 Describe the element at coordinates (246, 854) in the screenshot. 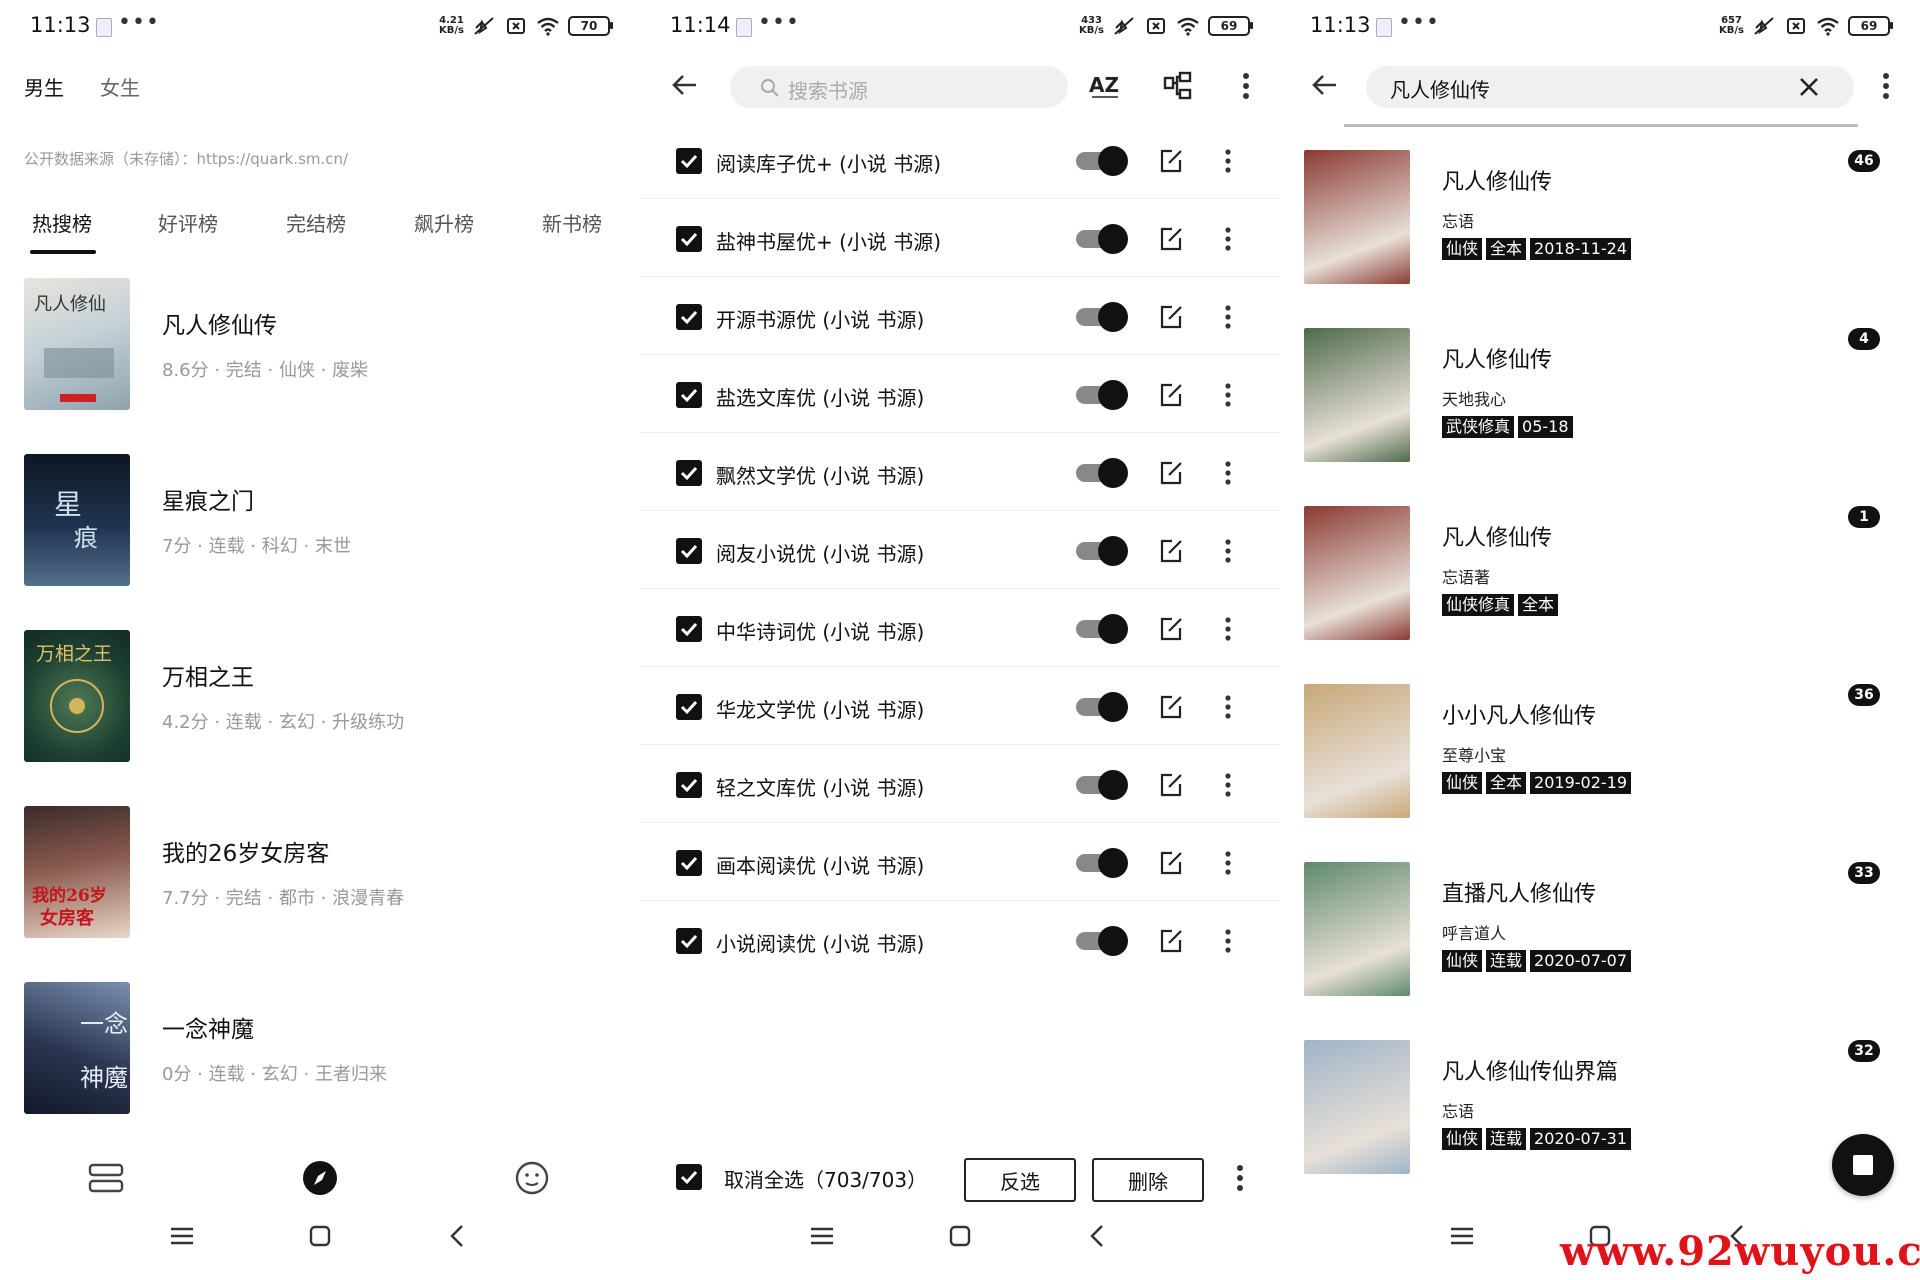

I see `book-title: 我的26岁女房客` at that location.